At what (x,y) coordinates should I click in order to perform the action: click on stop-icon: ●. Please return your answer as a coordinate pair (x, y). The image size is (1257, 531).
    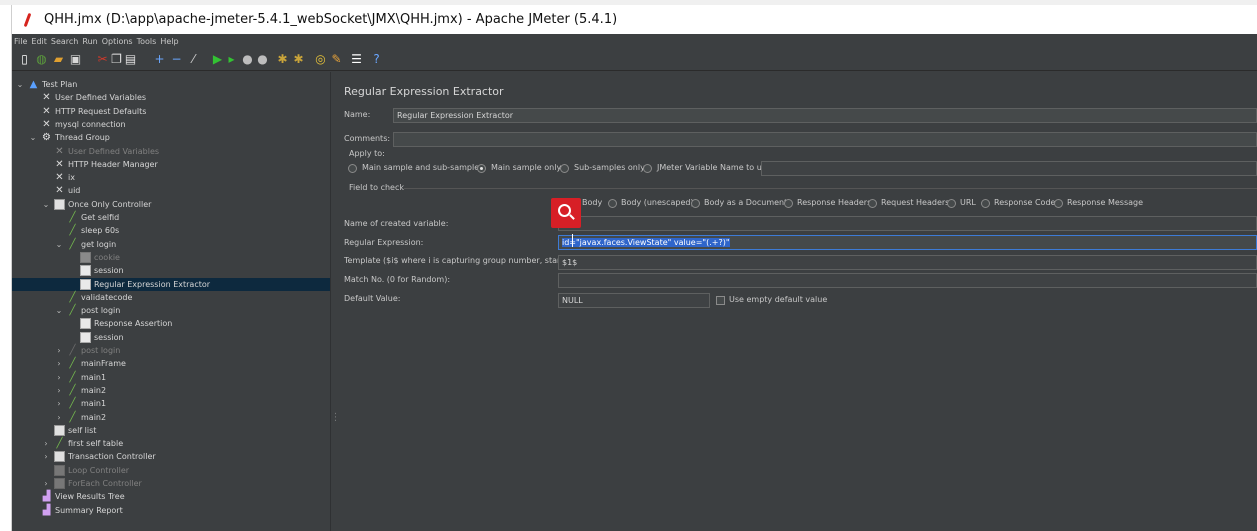
    Looking at the image, I should click on (247, 59).